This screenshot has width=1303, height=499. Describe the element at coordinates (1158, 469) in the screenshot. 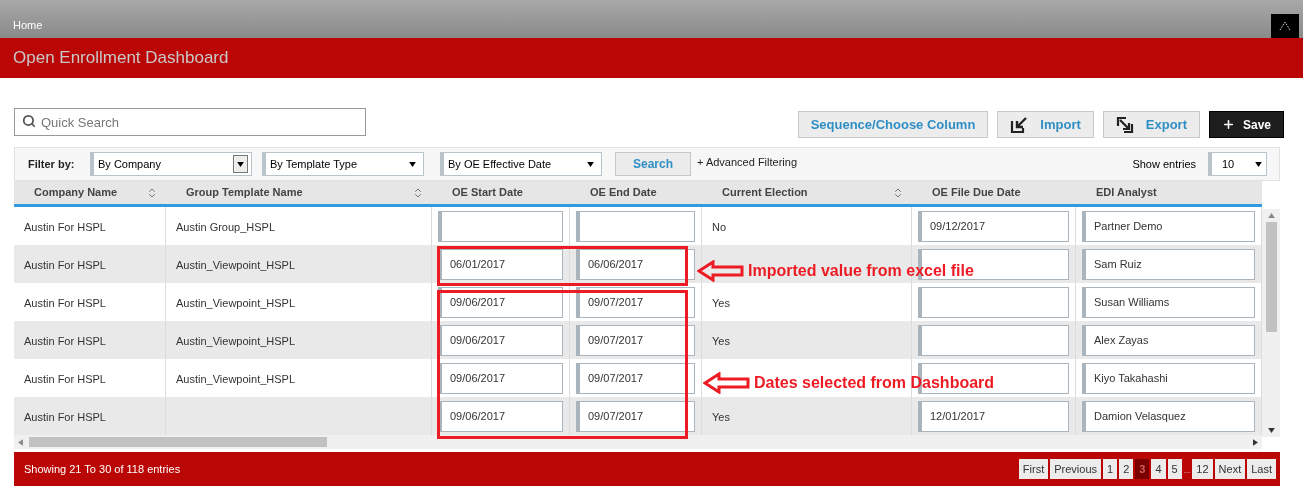

I see `page-button: 4` at that location.